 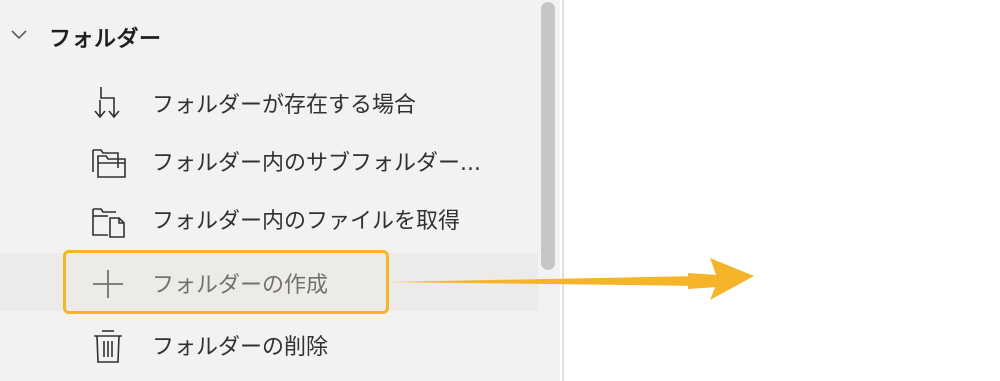 What do you see at coordinates (306, 221) in the screenshot?
I see `action-item-label: フォルダー内のファイルを取得` at bounding box center [306, 221].